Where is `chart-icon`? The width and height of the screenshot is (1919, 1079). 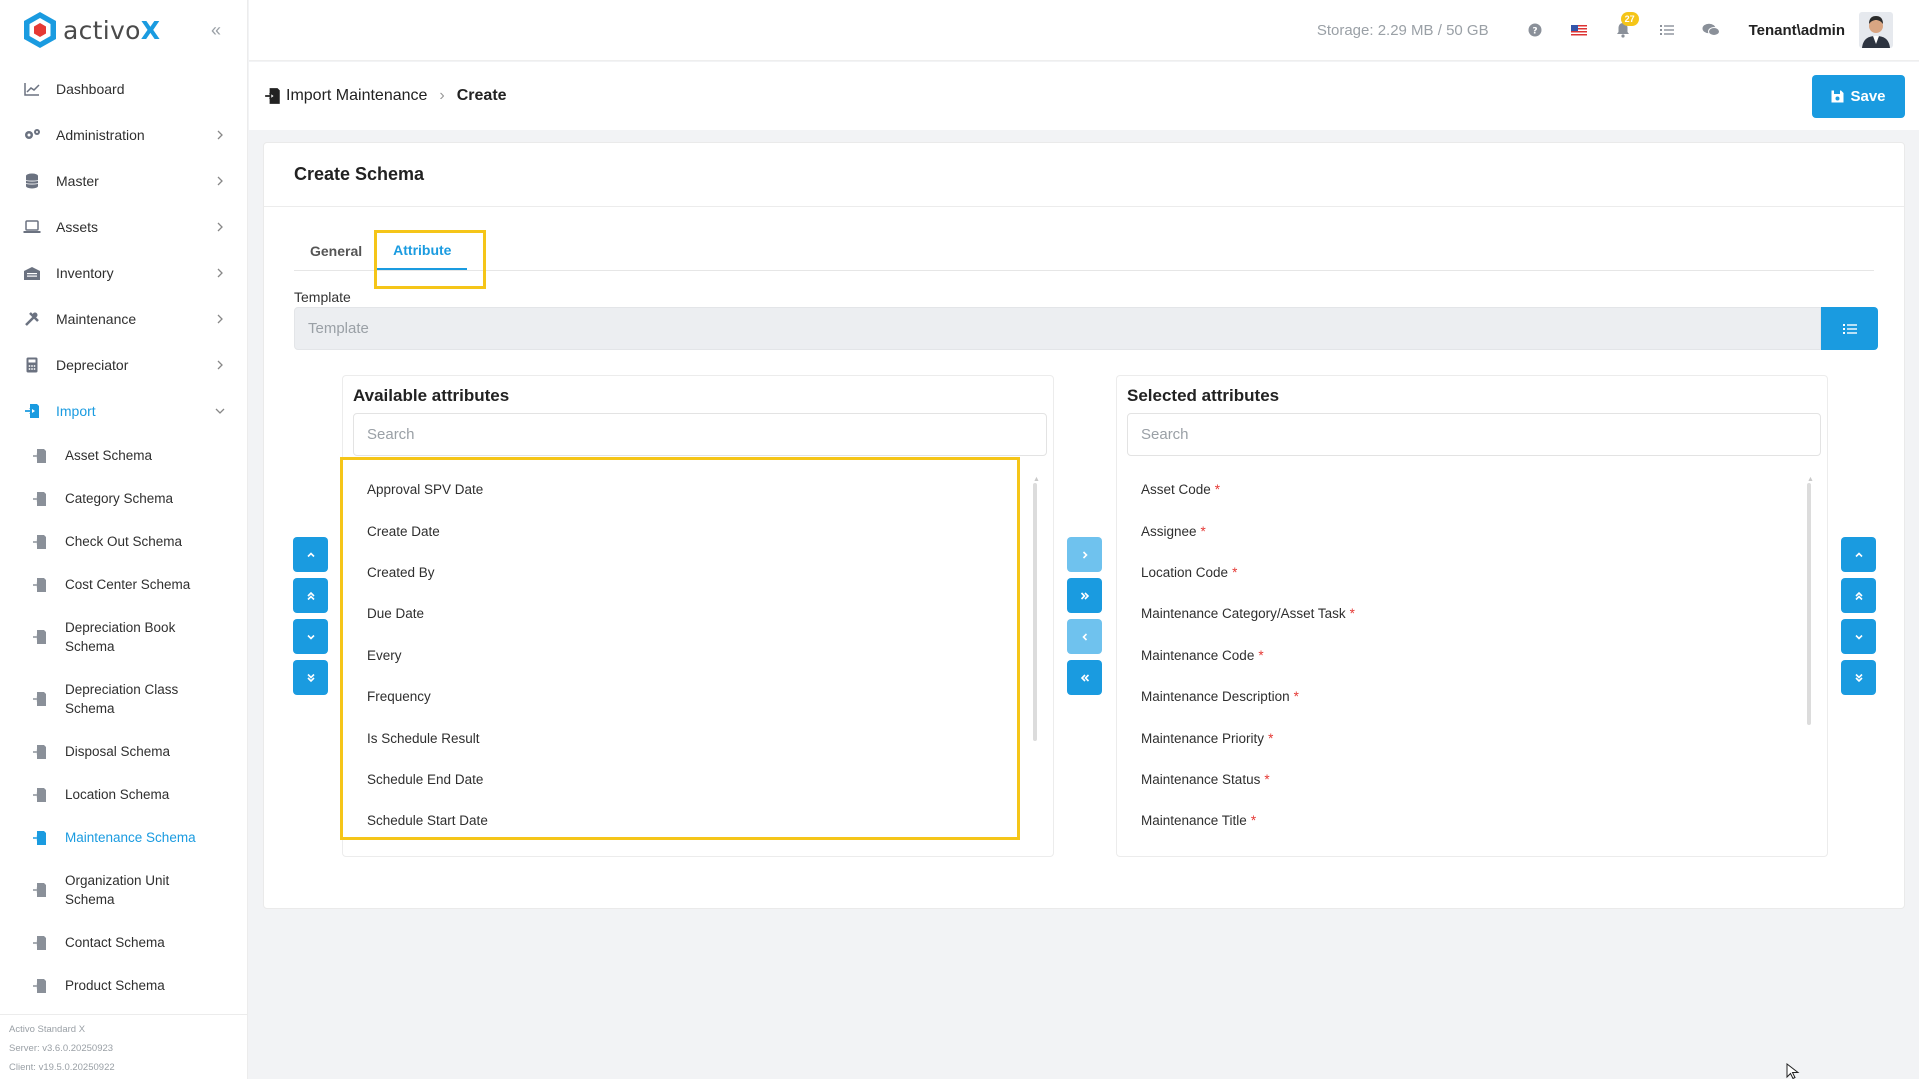
chart-icon is located at coordinates (32, 89).